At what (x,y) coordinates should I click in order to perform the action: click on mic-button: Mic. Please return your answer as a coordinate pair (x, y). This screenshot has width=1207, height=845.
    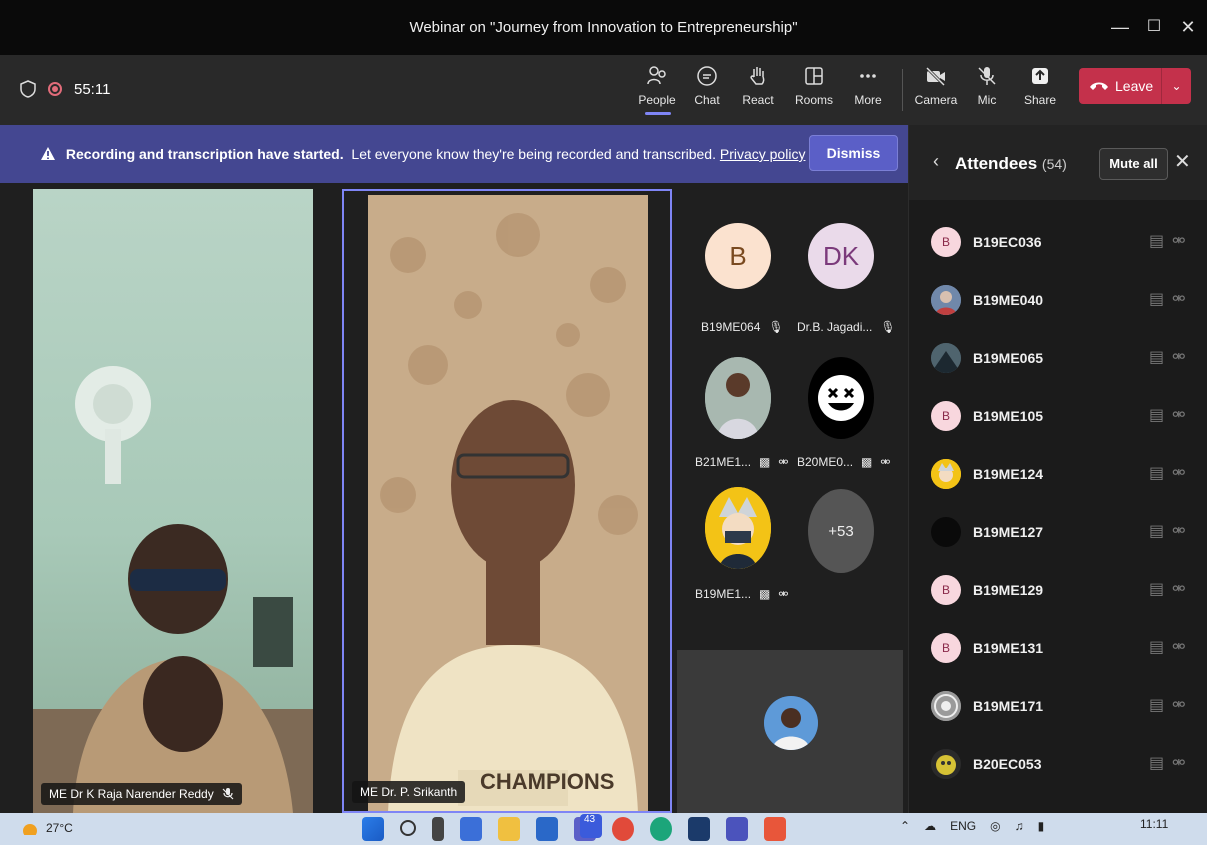
    Looking at the image, I should click on (987, 86).